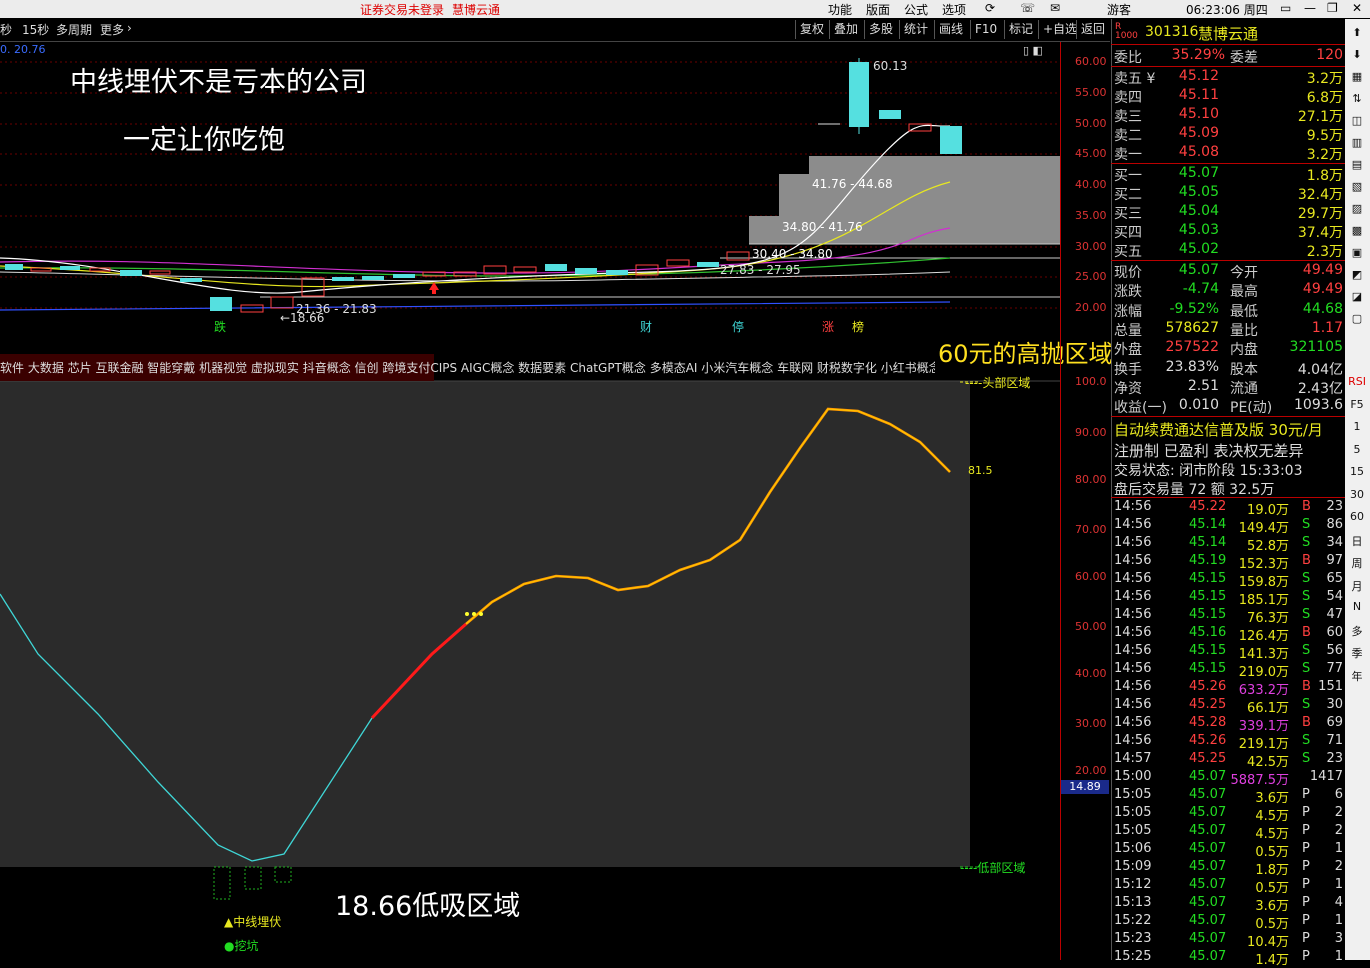 This screenshot has width=1370, height=968. What do you see at coordinates (1091, 92) in the screenshot?
I see `axis-tick: 55.00` at bounding box center [1091, 92].